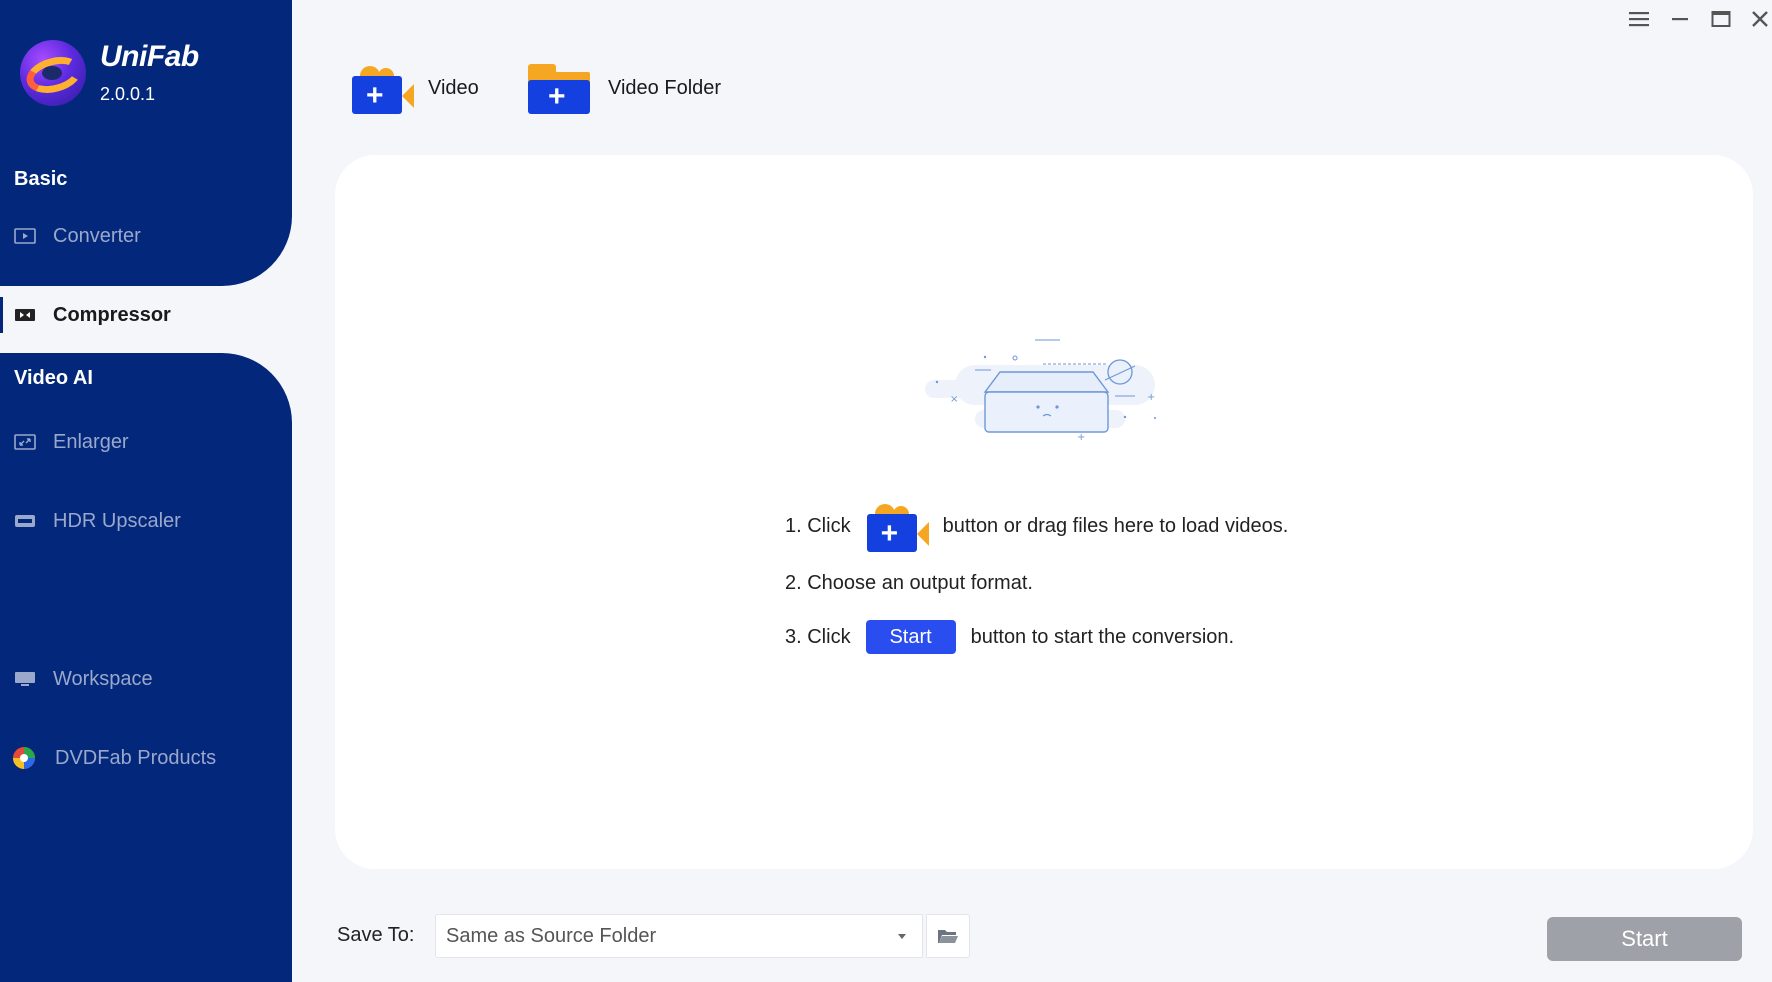 This screenshot has height=982, width=1772. What do you see at coordinates (897, 526) in the screenshot?
I see `add-video-inline-icon: +` at bounding box center [897, 526].